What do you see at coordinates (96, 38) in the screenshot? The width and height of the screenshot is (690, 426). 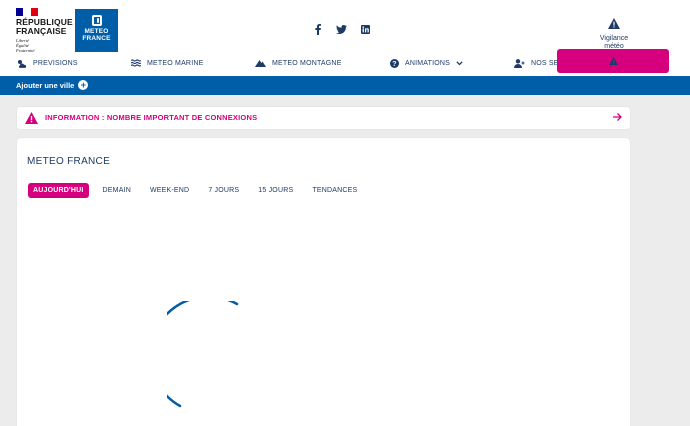 I see `meteo-logo-line2: FRANCE` at bounding box center [96, 38].